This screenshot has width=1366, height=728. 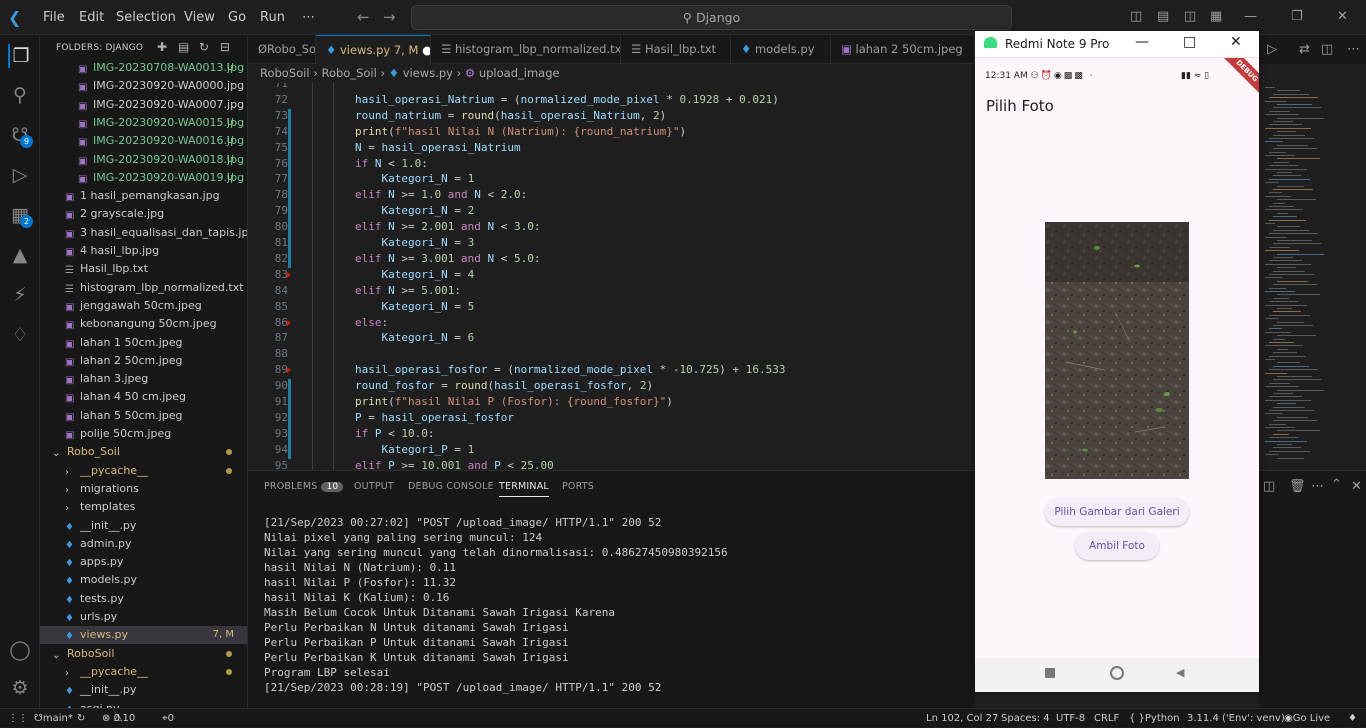 I want to click on ports-indicator: ⌖ 0, so click(x=168, y=718).